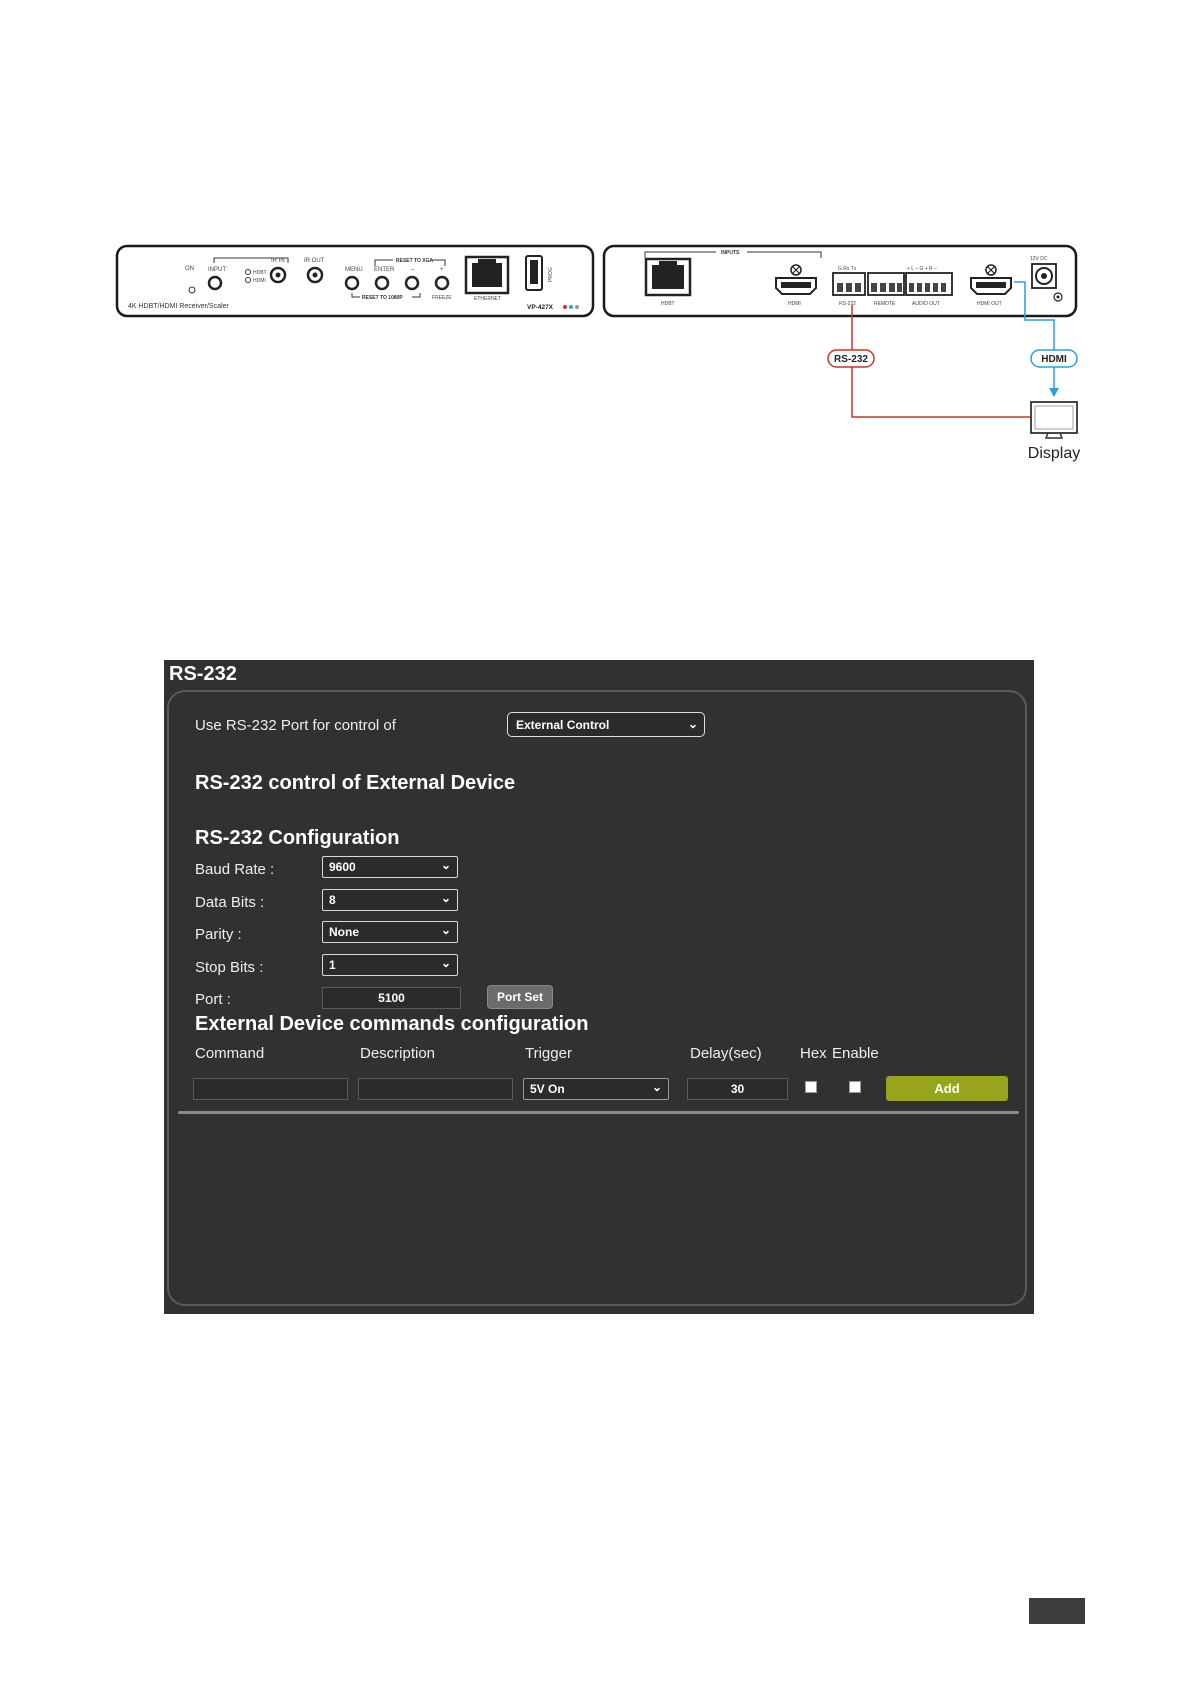 The image size is (1191, 1684). What do you see at coordinates (849, 284) in the screenshot?
I see `rs232-terminal-icon` at bounding box center [849, 284].